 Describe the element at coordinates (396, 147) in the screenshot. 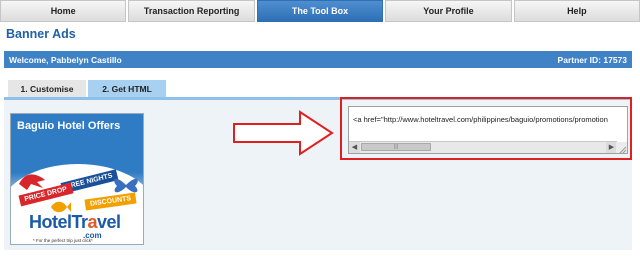

I see `scroll-thumb: |||` at that location.